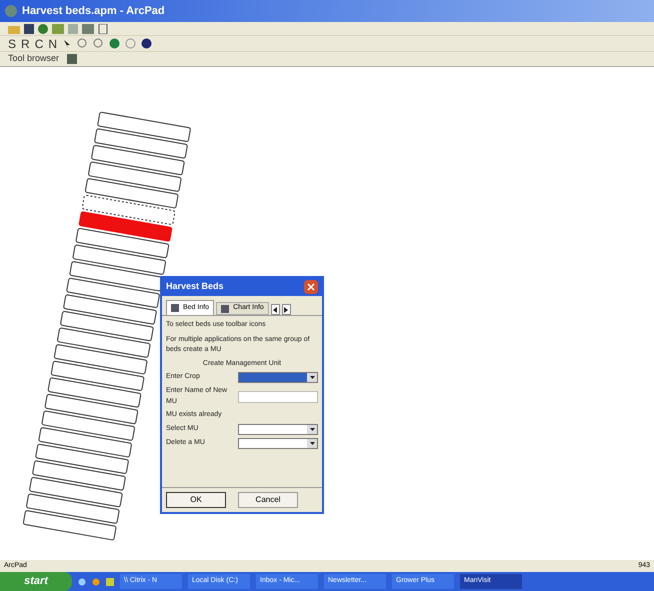  Describe the element at coordinates (268, 500) in the screenshot. I see `cancel-button: Cancel` at that location.